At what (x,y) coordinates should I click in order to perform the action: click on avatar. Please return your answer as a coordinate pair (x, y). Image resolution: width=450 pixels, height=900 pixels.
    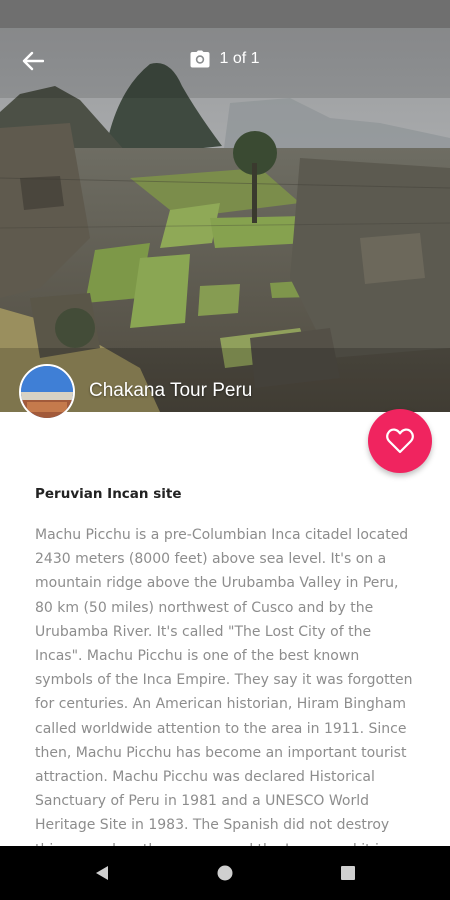
    Looking at the image, I should click on (47, 392).